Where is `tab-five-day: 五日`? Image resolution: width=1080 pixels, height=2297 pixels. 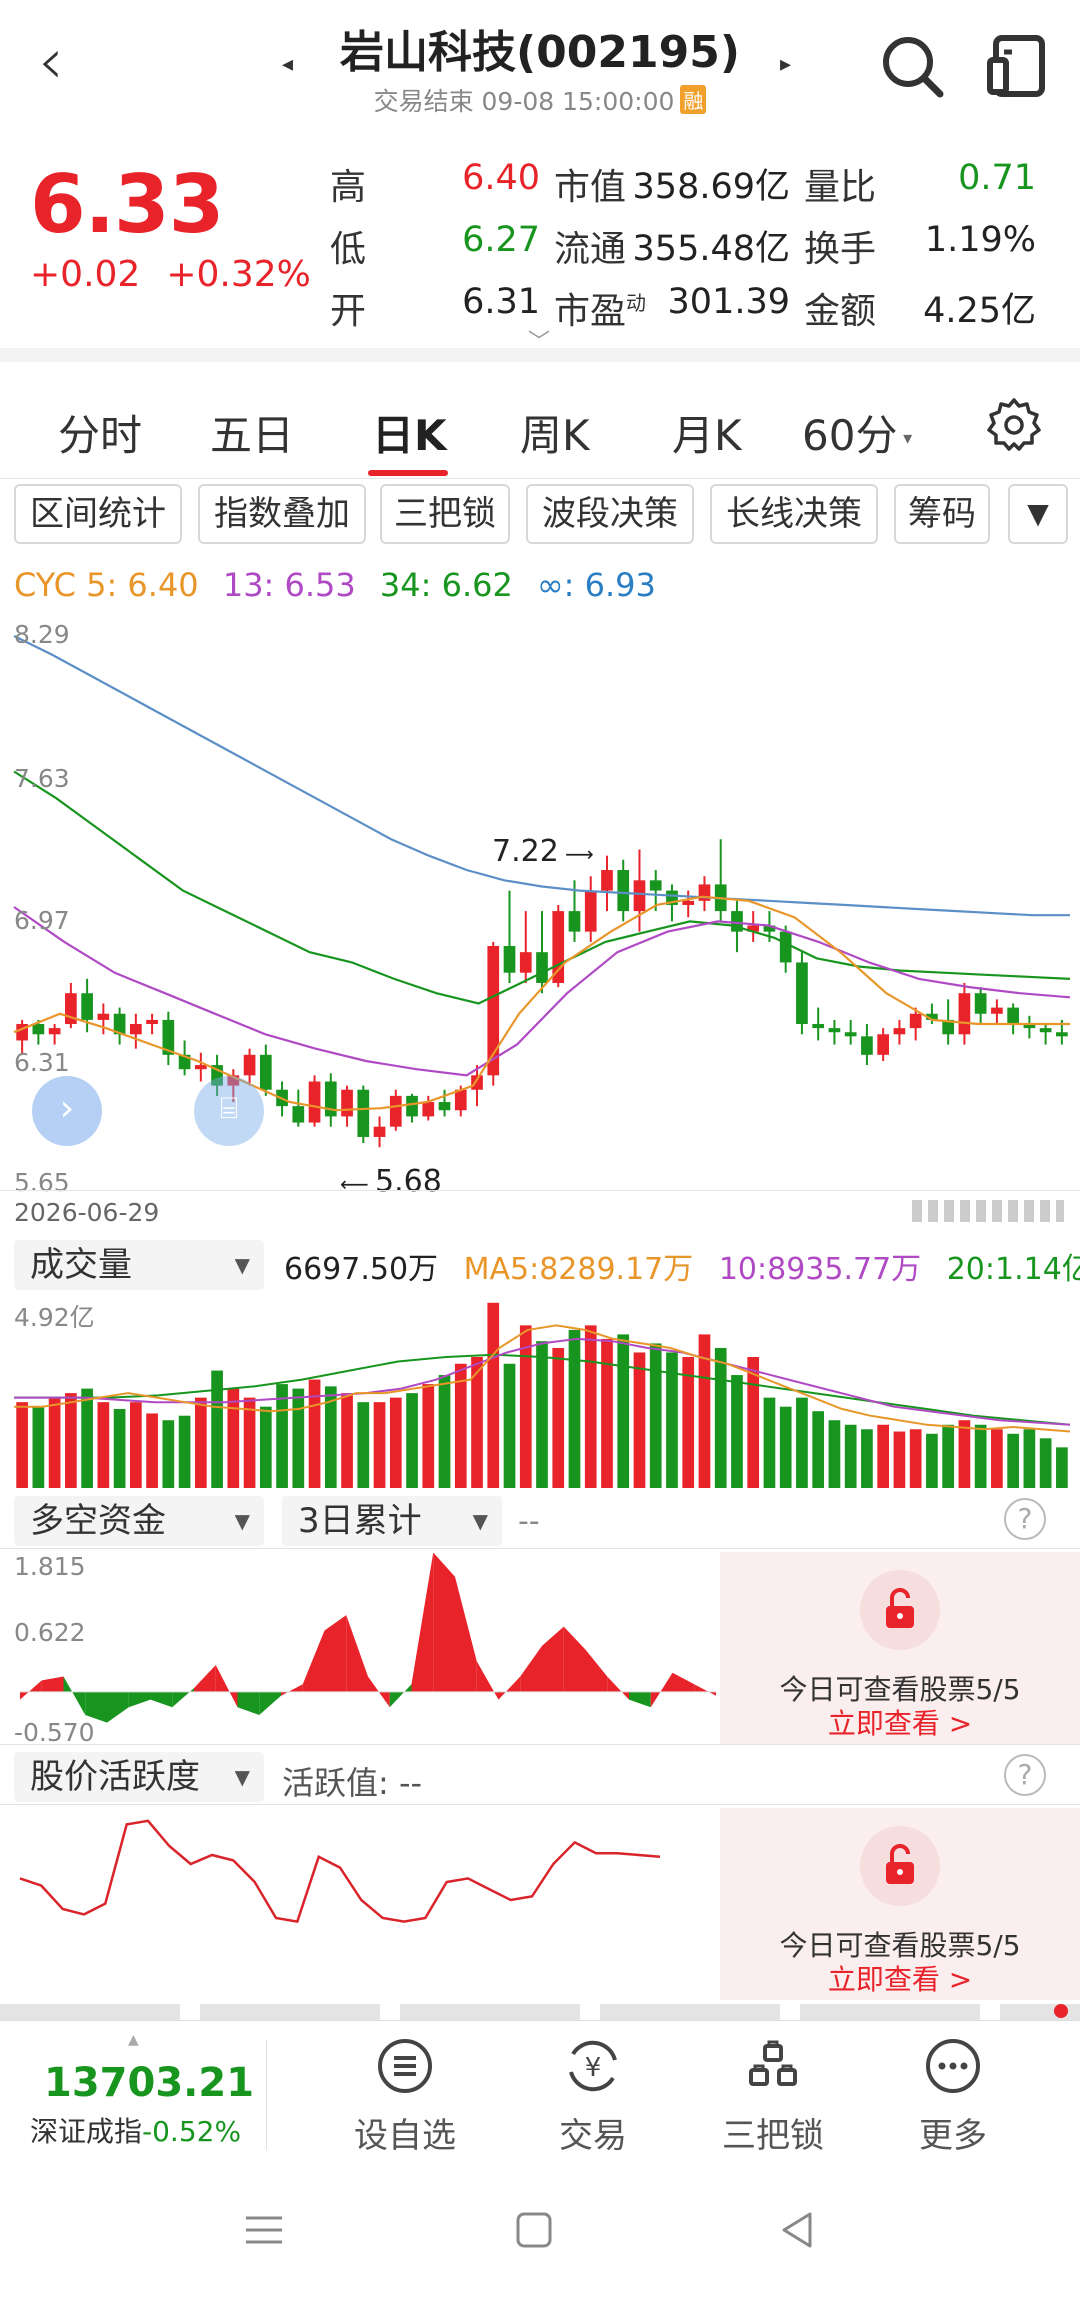
tab-five-day: 五日 is located at coordinates (252, 432).